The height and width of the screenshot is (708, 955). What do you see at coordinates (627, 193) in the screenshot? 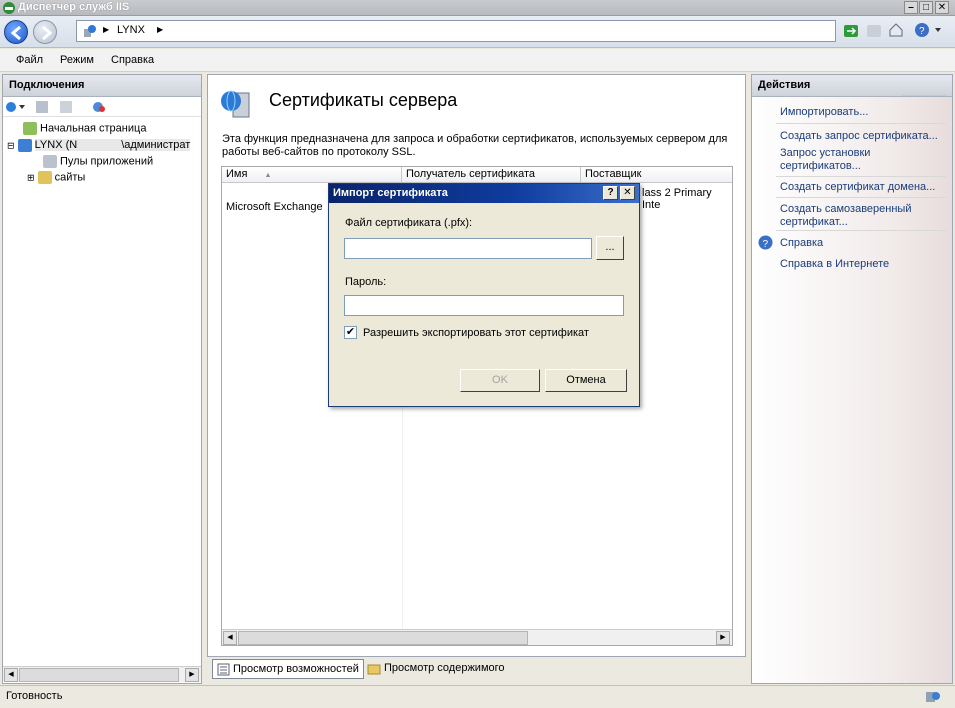
I see `dialog-close-button: ✕` at bounding box center [627, 193].